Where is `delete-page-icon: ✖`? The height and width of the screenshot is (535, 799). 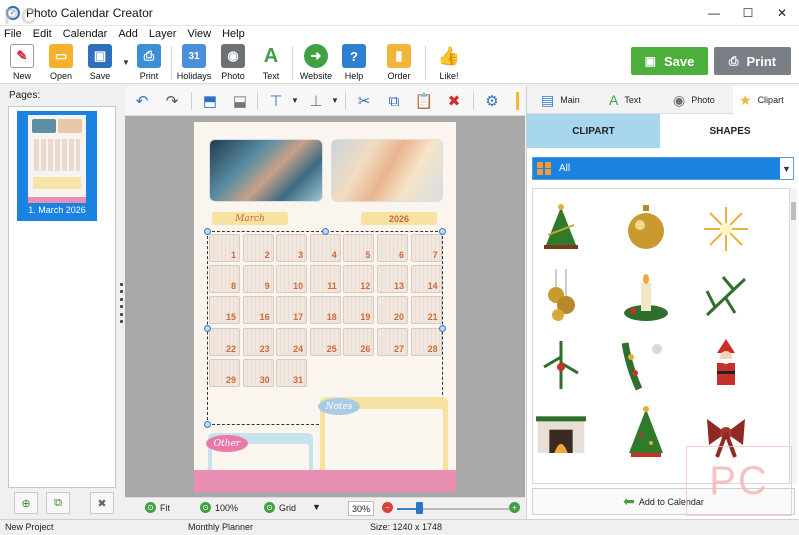 delete-page-icon: ✖ is located at coordinates (102, 503).